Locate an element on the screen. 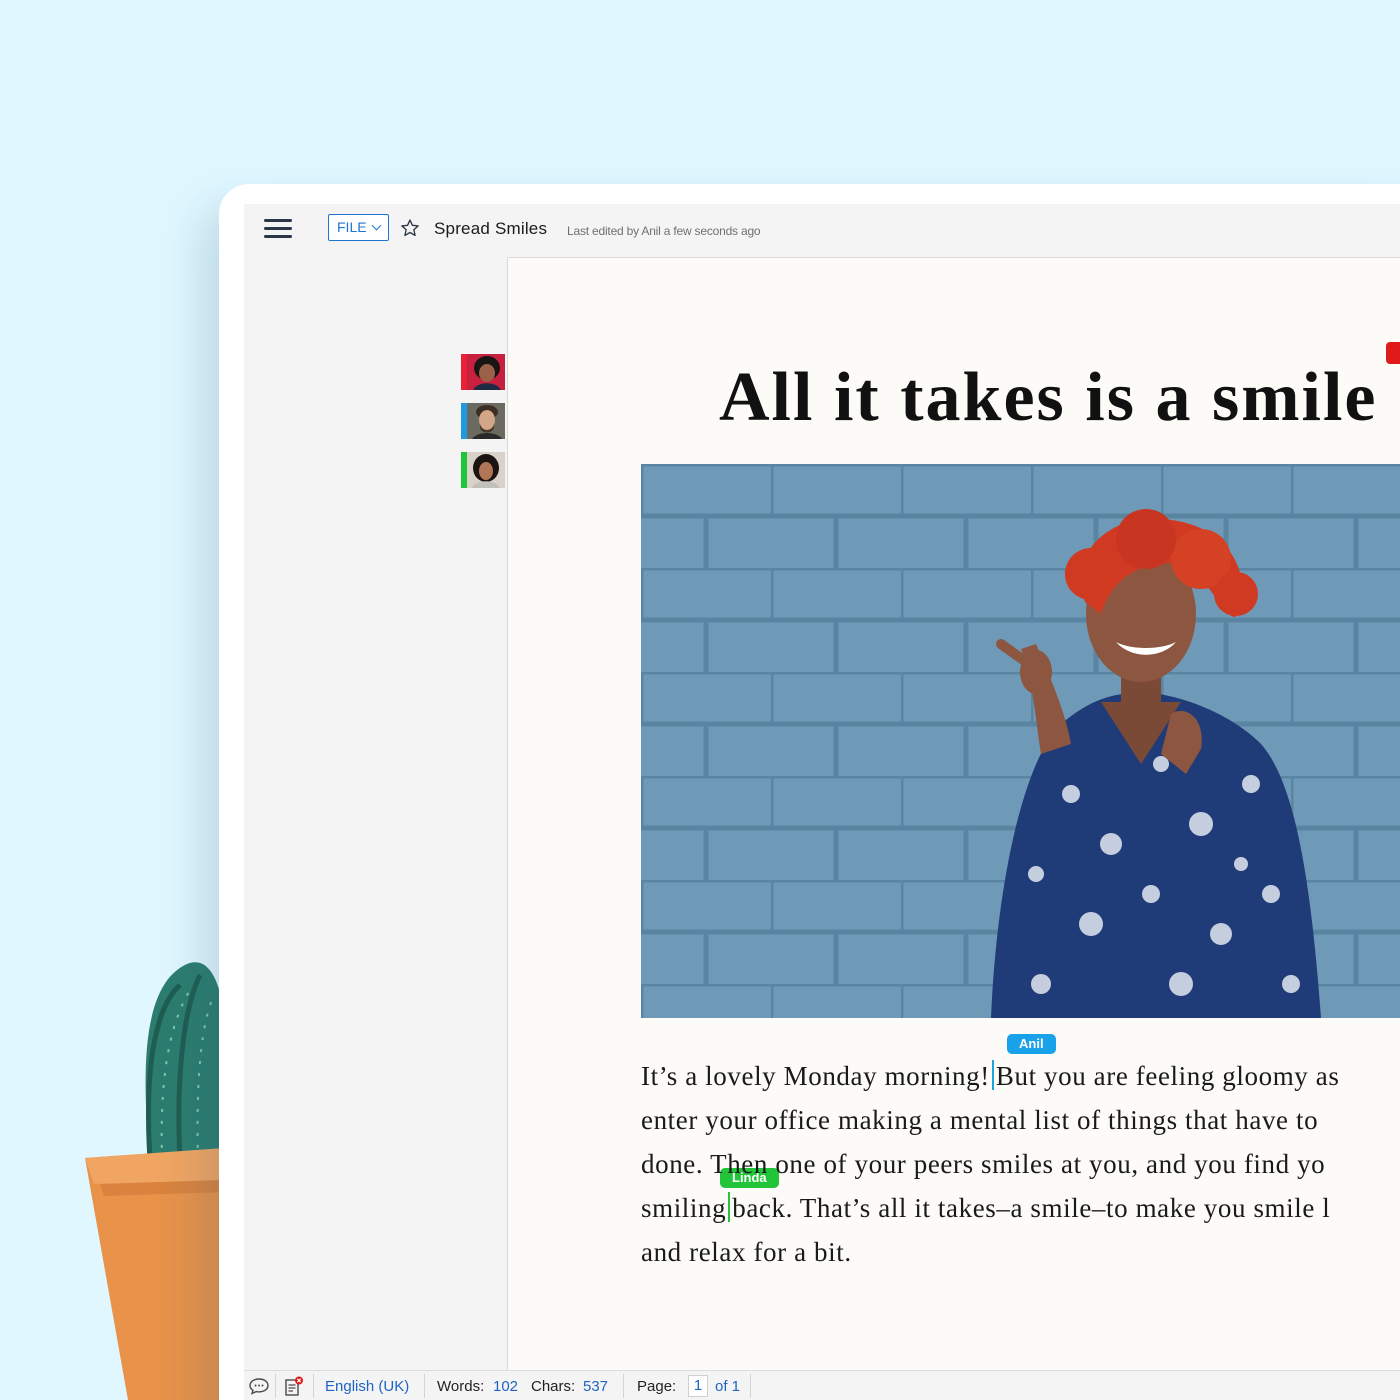  body-text: It’s a lovely Monday morning! is located at coordinates (815, 1076).